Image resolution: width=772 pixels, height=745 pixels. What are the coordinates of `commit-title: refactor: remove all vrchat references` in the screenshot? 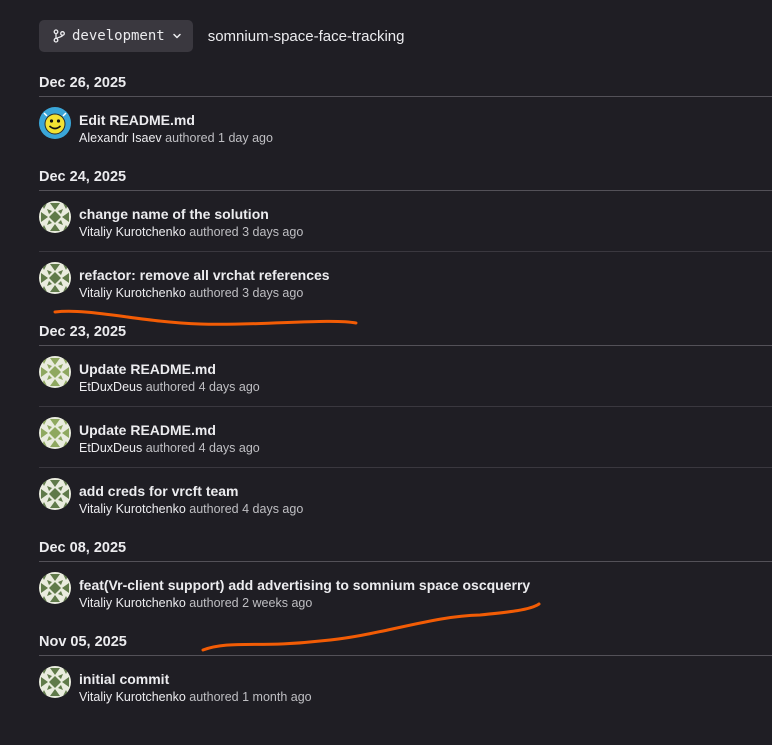 It's located at (204, 275).